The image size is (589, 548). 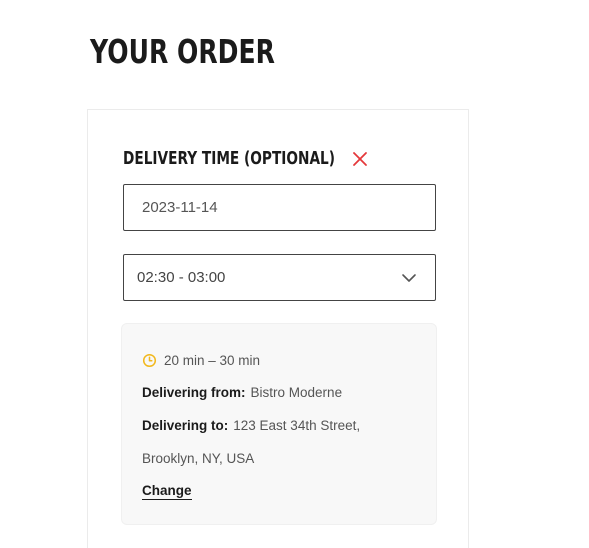 I want to click on delivering-from-label: Delivering from:, so click(x=194, y=392).